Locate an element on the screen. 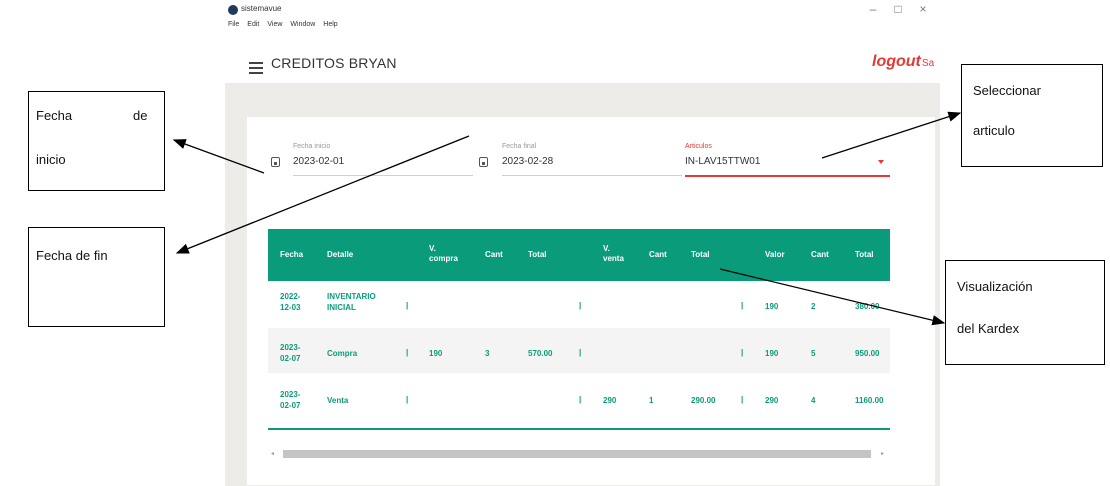 The width and height of the screenshot is (1110, 486). arrow-to-visualizacion is located at coordinates (832, 297).